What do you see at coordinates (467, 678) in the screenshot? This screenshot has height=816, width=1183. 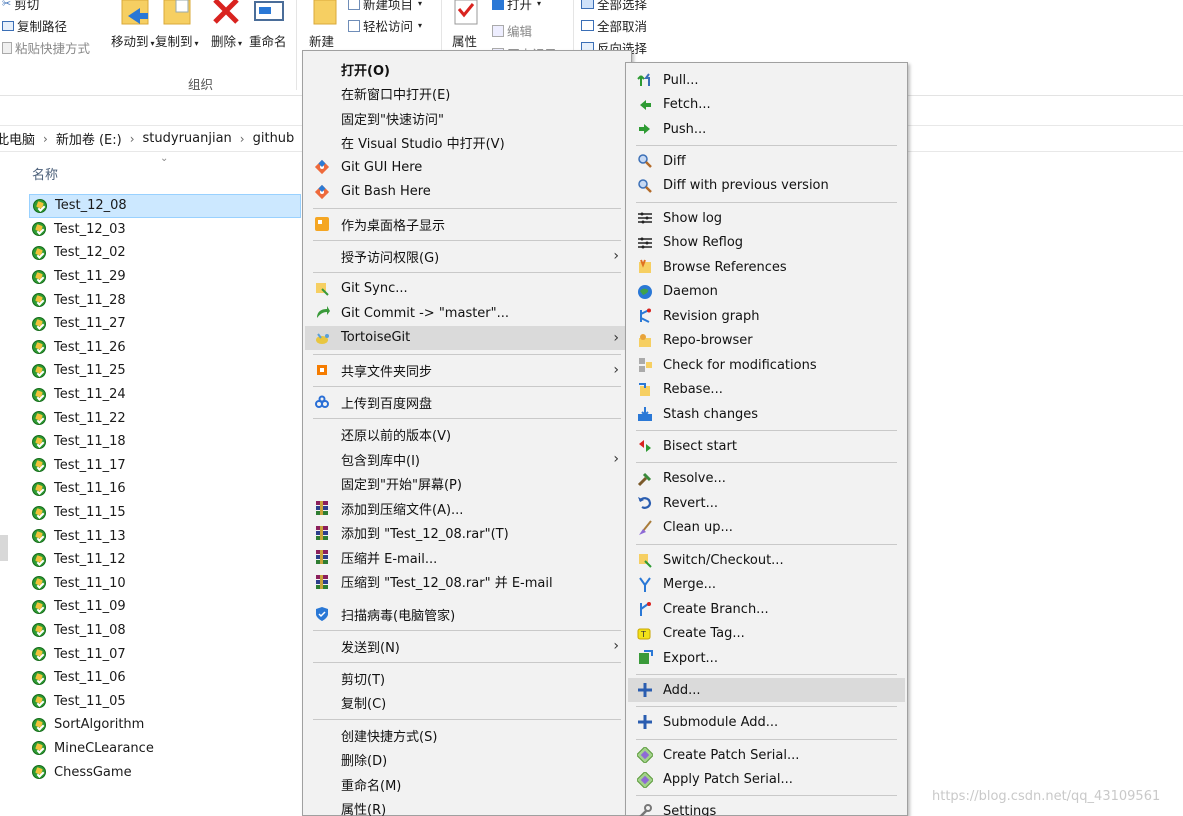 I see `context-menu-item: 剪切(T)` at bounding box center [467, 678].